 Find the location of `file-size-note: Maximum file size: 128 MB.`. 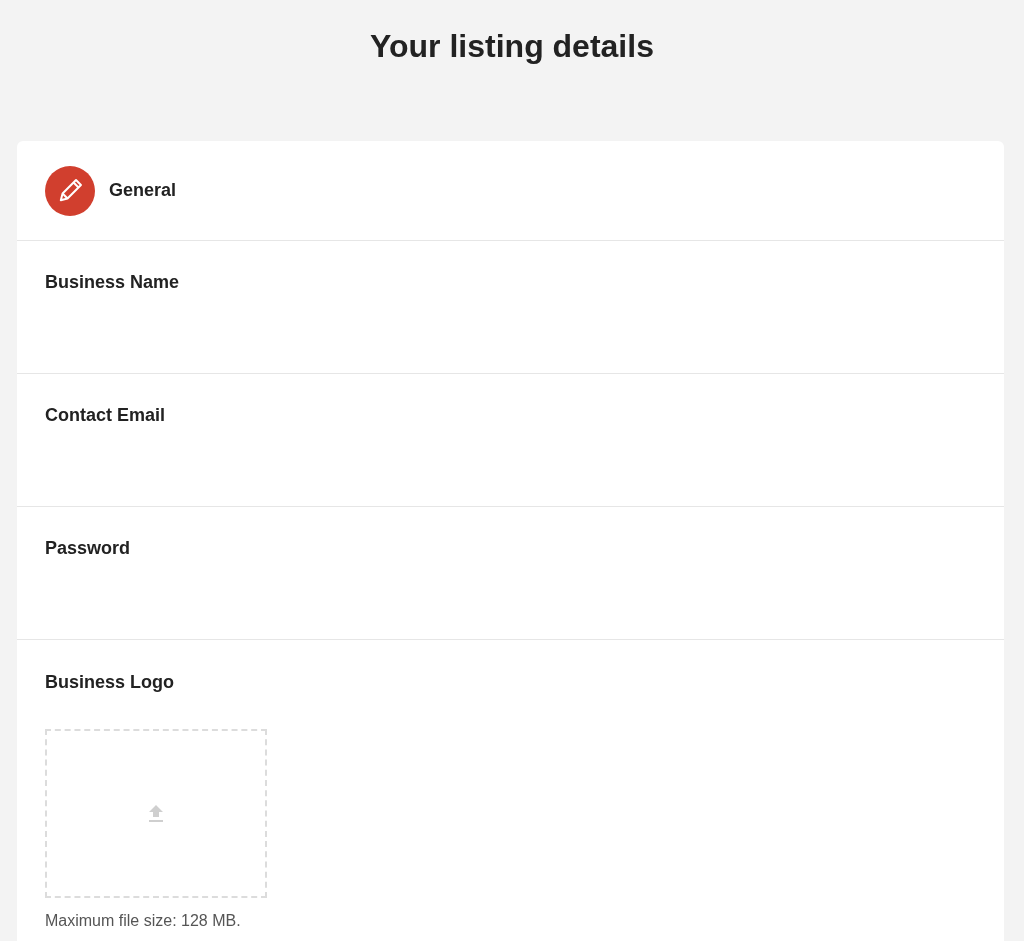

file-size-note: Maximum file size: 128 MB. is located at coordinates (143, 921).